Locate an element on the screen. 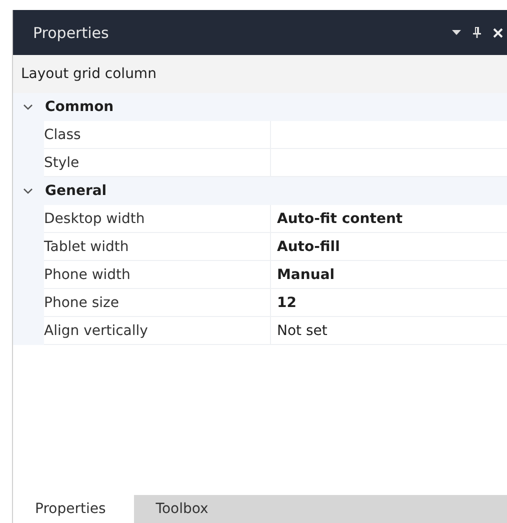  property-name: Style is located at coordinates (157, 163).